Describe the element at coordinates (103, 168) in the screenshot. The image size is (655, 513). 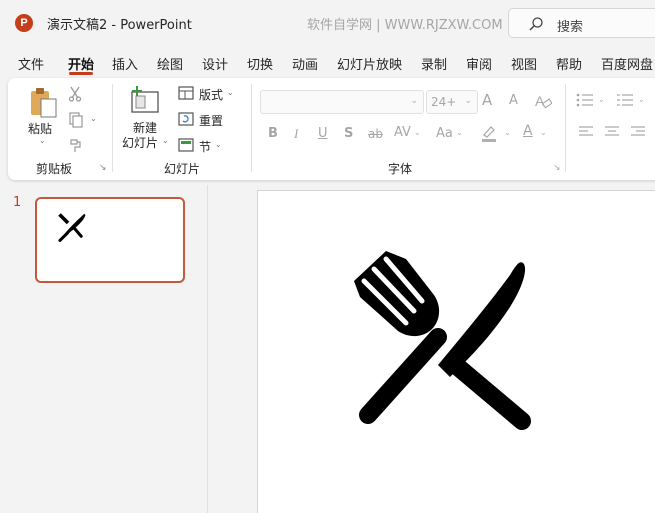
I see `clipboard-launcher-icon: ↘` at that location.